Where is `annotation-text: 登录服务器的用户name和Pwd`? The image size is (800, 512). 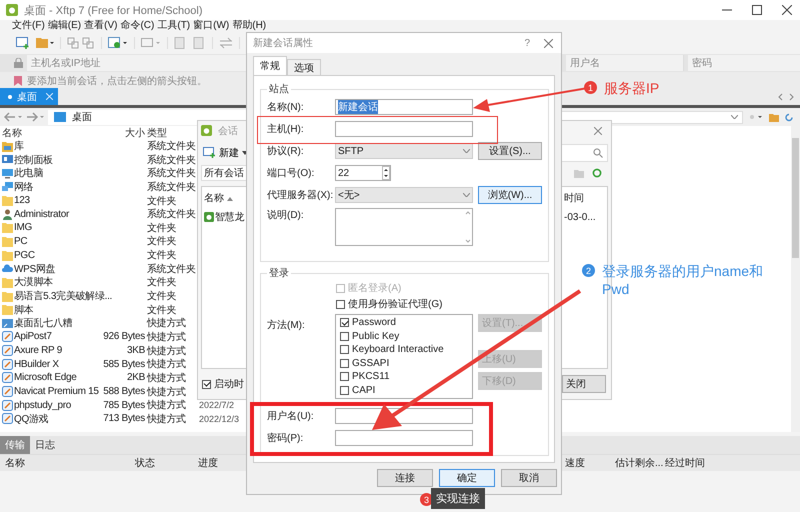 annotation-text: 登录服务器的用户name和Pwd is located at coordinates (683, 280).